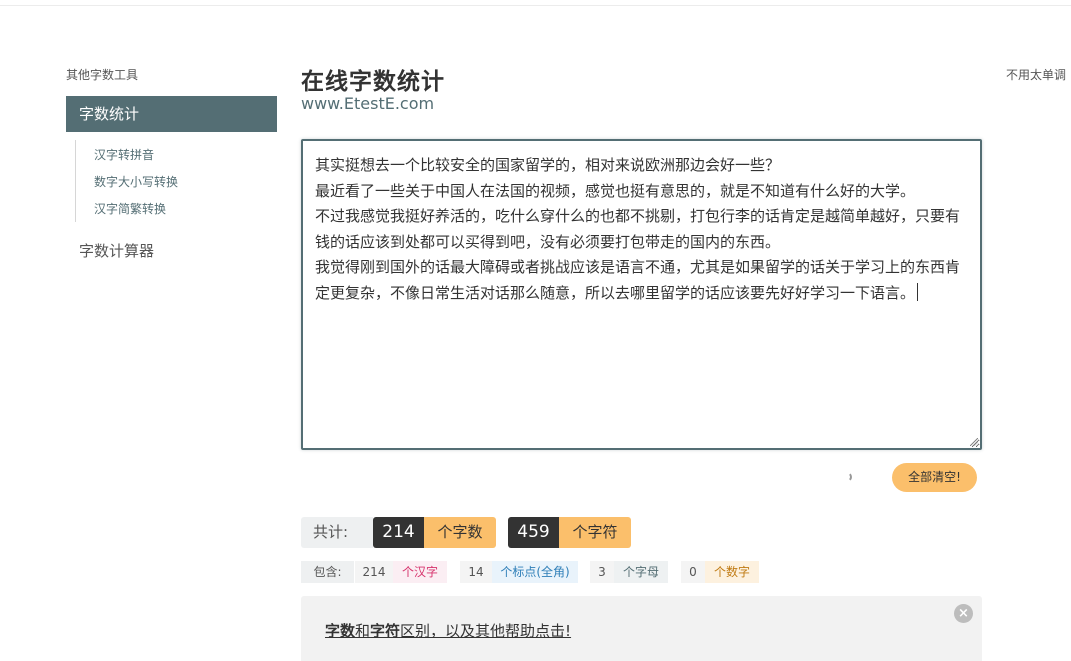  What do you see at coordinates (693, 572) in the screenshot?
I see `digit-count: 0` at bounding box center [693, 572].